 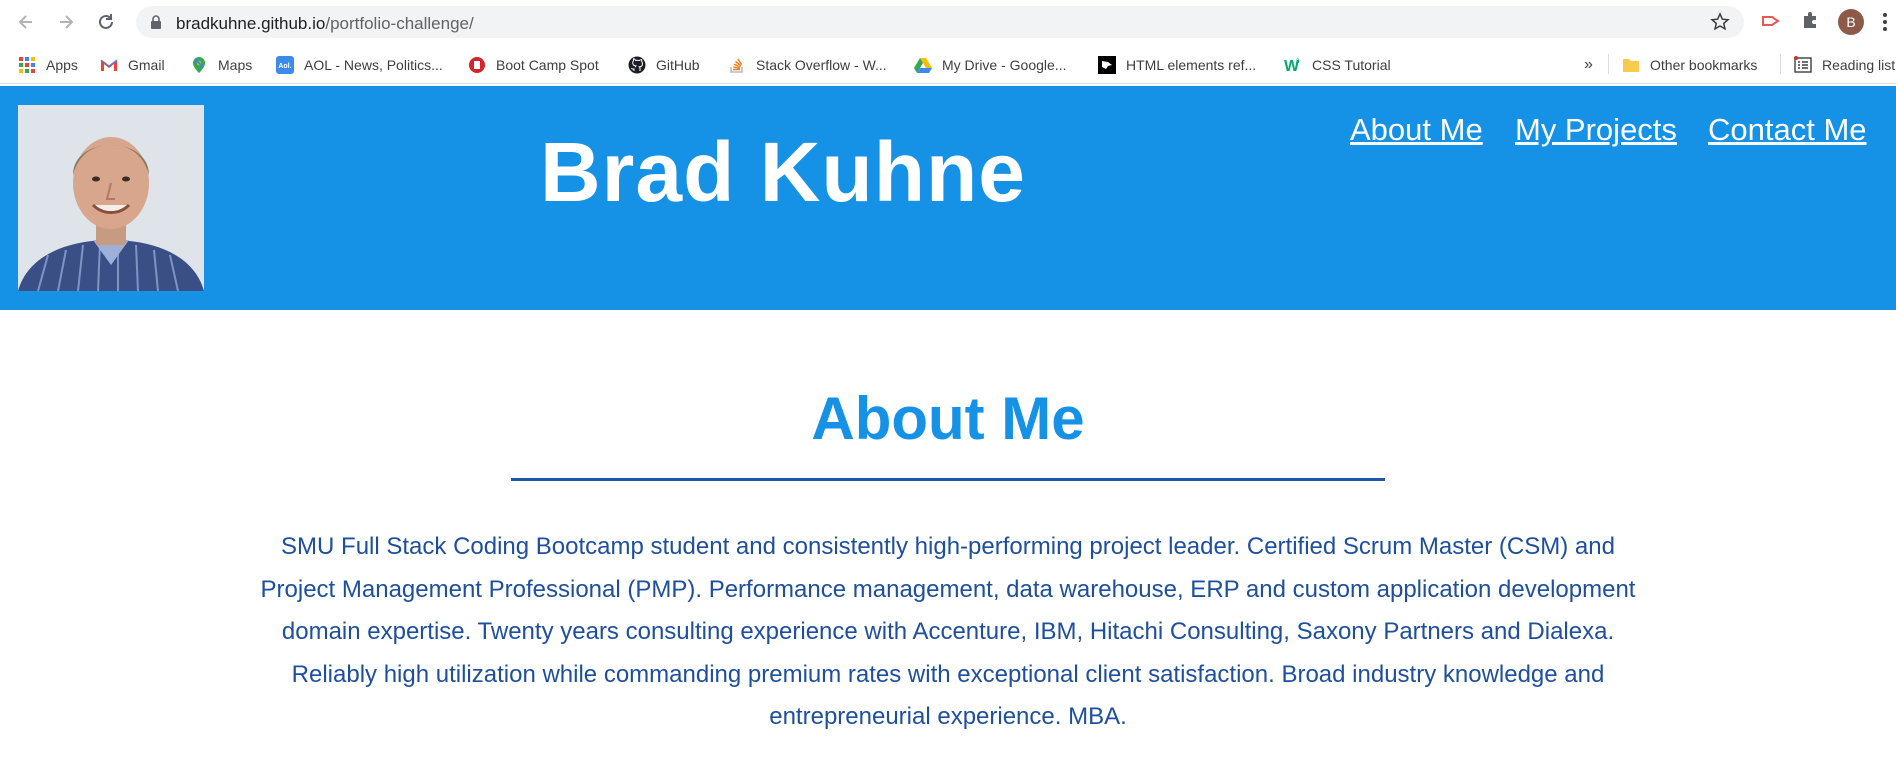 I want to click on bootcampspot-icon, so click(x=477, y=65).